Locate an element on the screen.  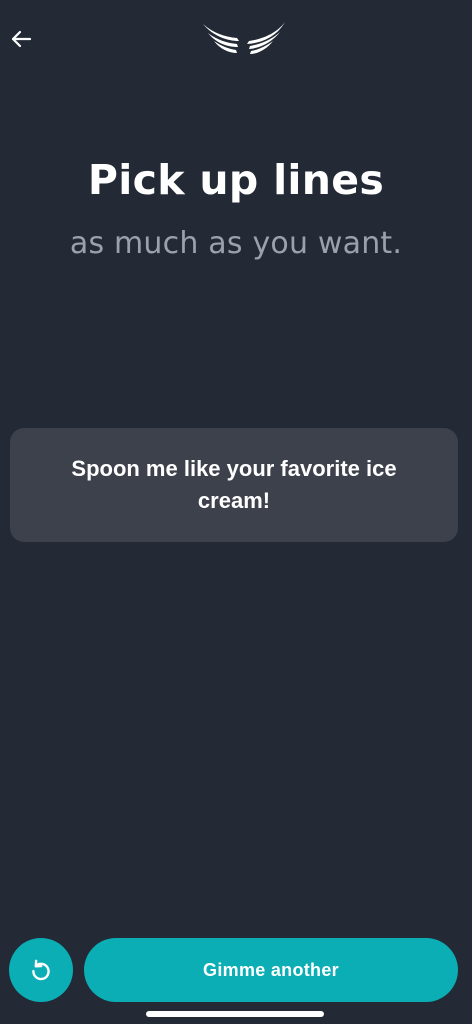
arrow-left-icon is located at coordinates (21, 39).